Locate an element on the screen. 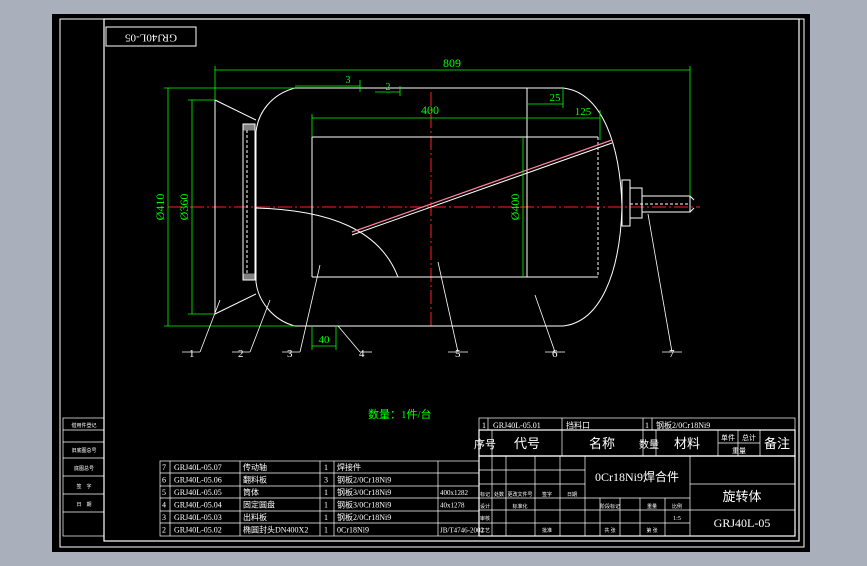  bom-cell-qty: 3 is located at coordinates (326, 480).